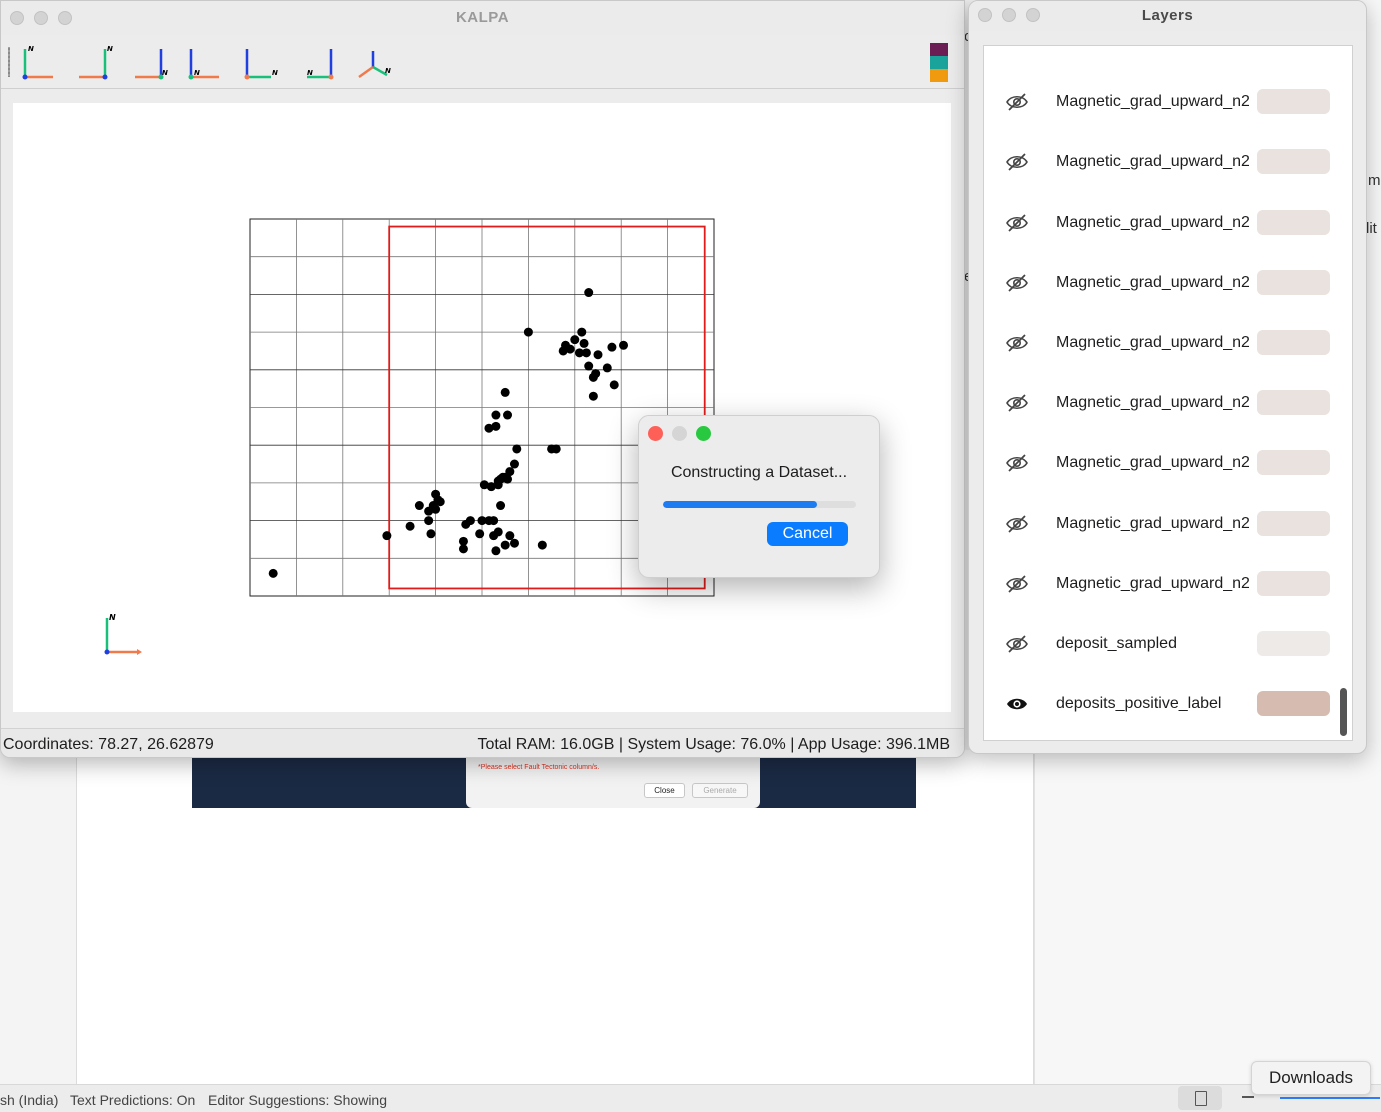 This screenshot has height=1112, width=1381. What do you see at coordinates (1017, 704) in the screenshot?
I see `eye-icon` at bounding box center [1017, 704].